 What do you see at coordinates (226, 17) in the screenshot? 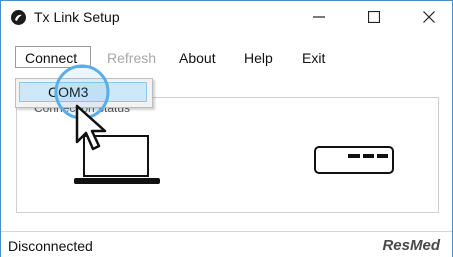
I see `title-bar: Tx Link Setup` at bounding box center [226, 17].